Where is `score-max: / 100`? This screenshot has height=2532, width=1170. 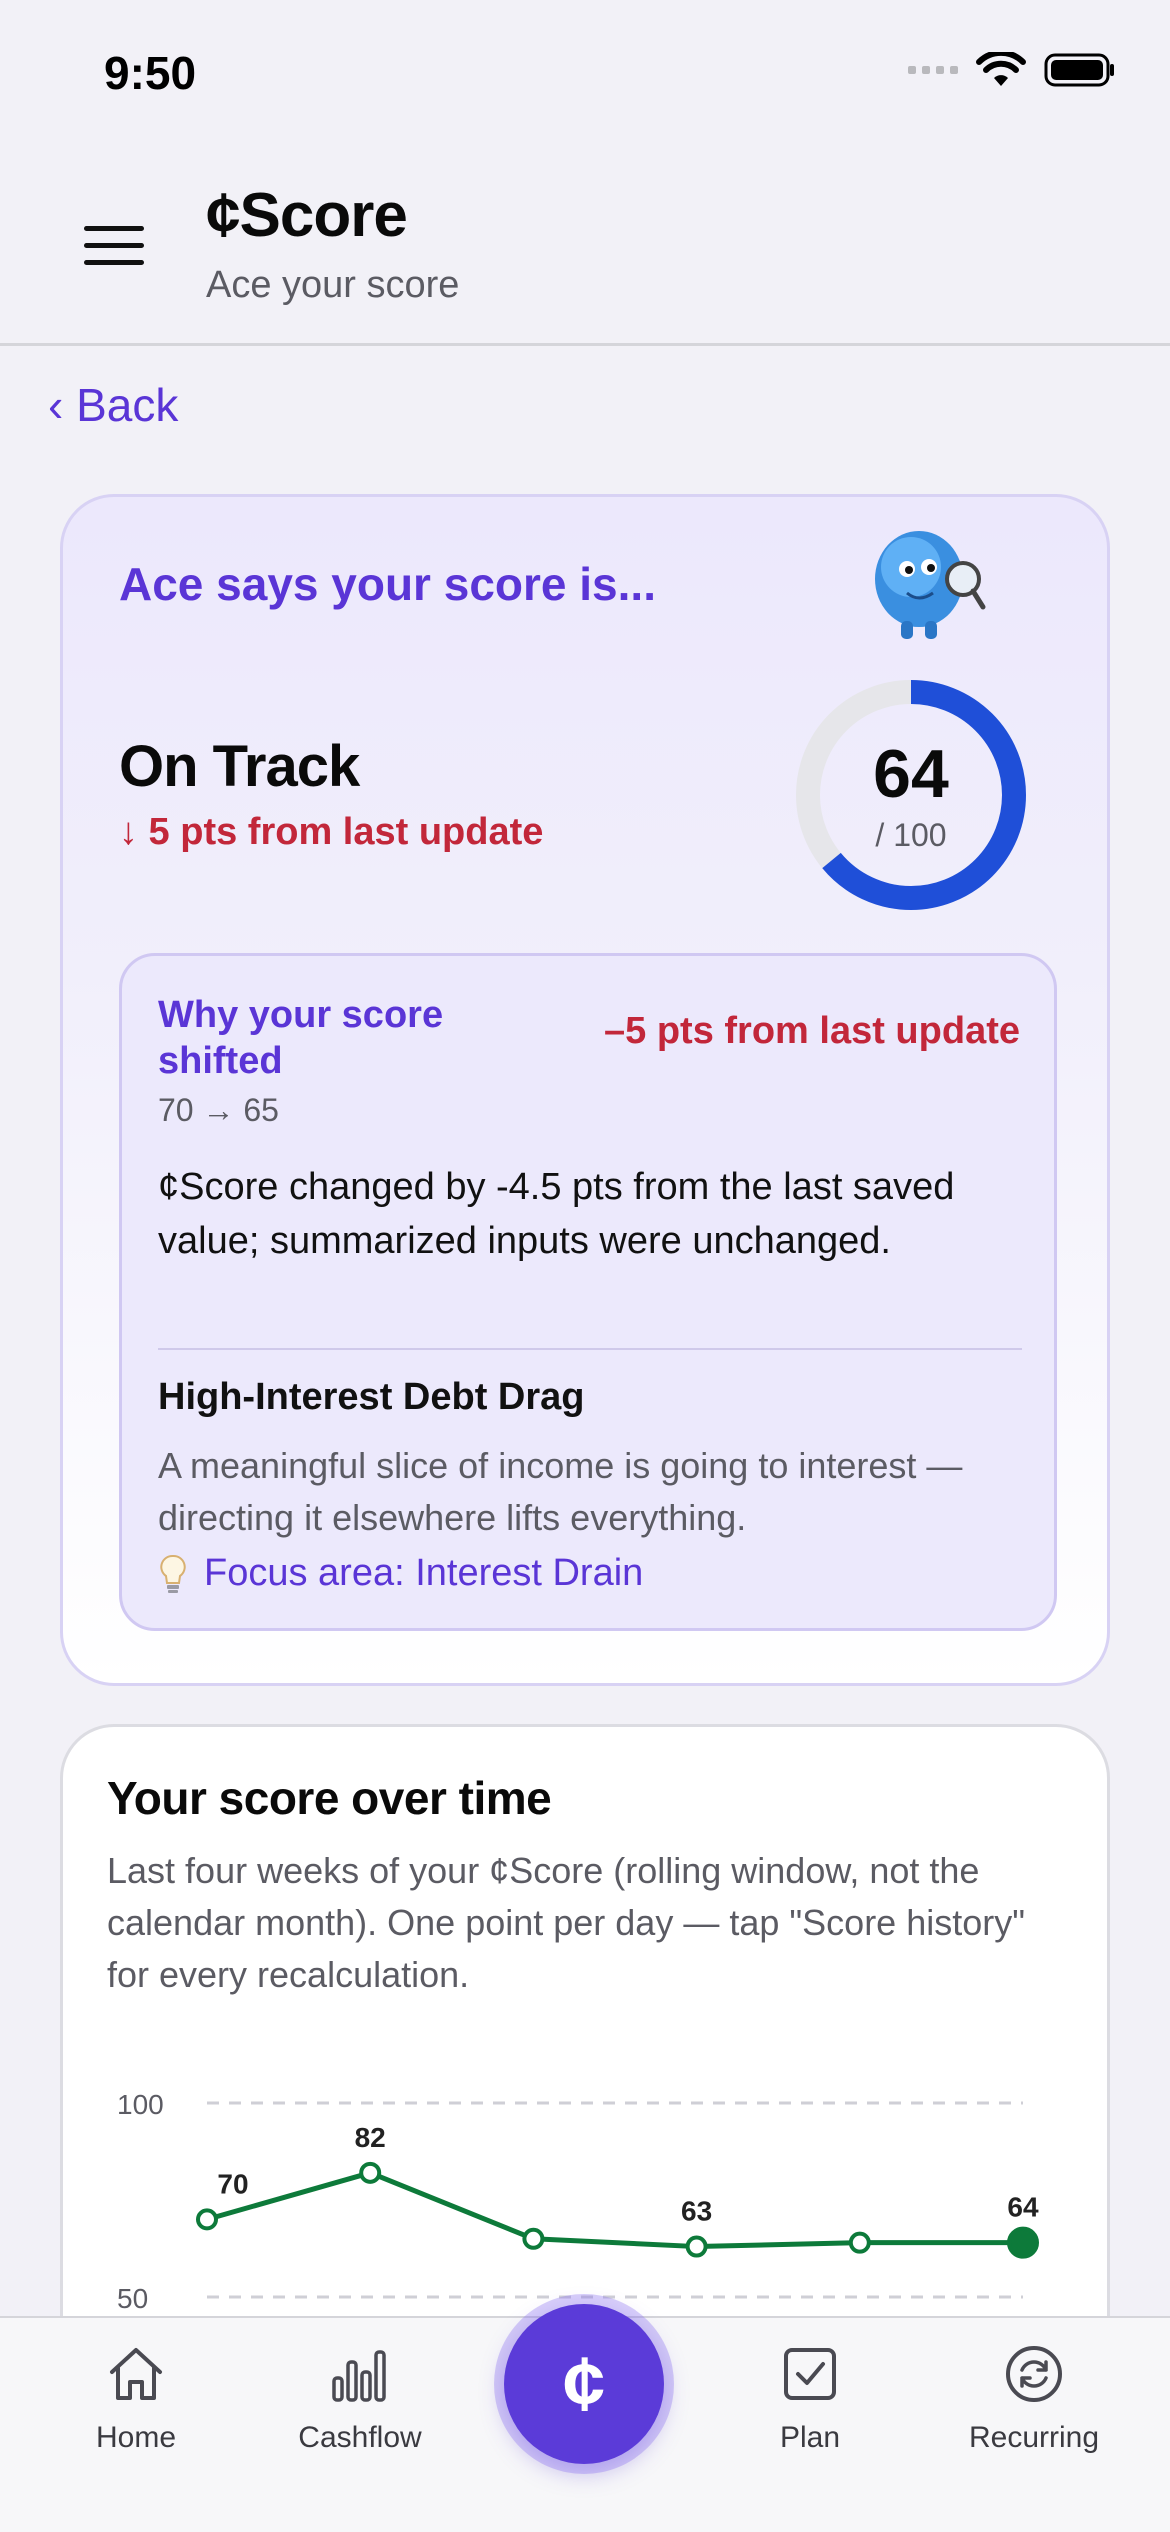 score-max: / 100 is located at coordinates (911, 835).